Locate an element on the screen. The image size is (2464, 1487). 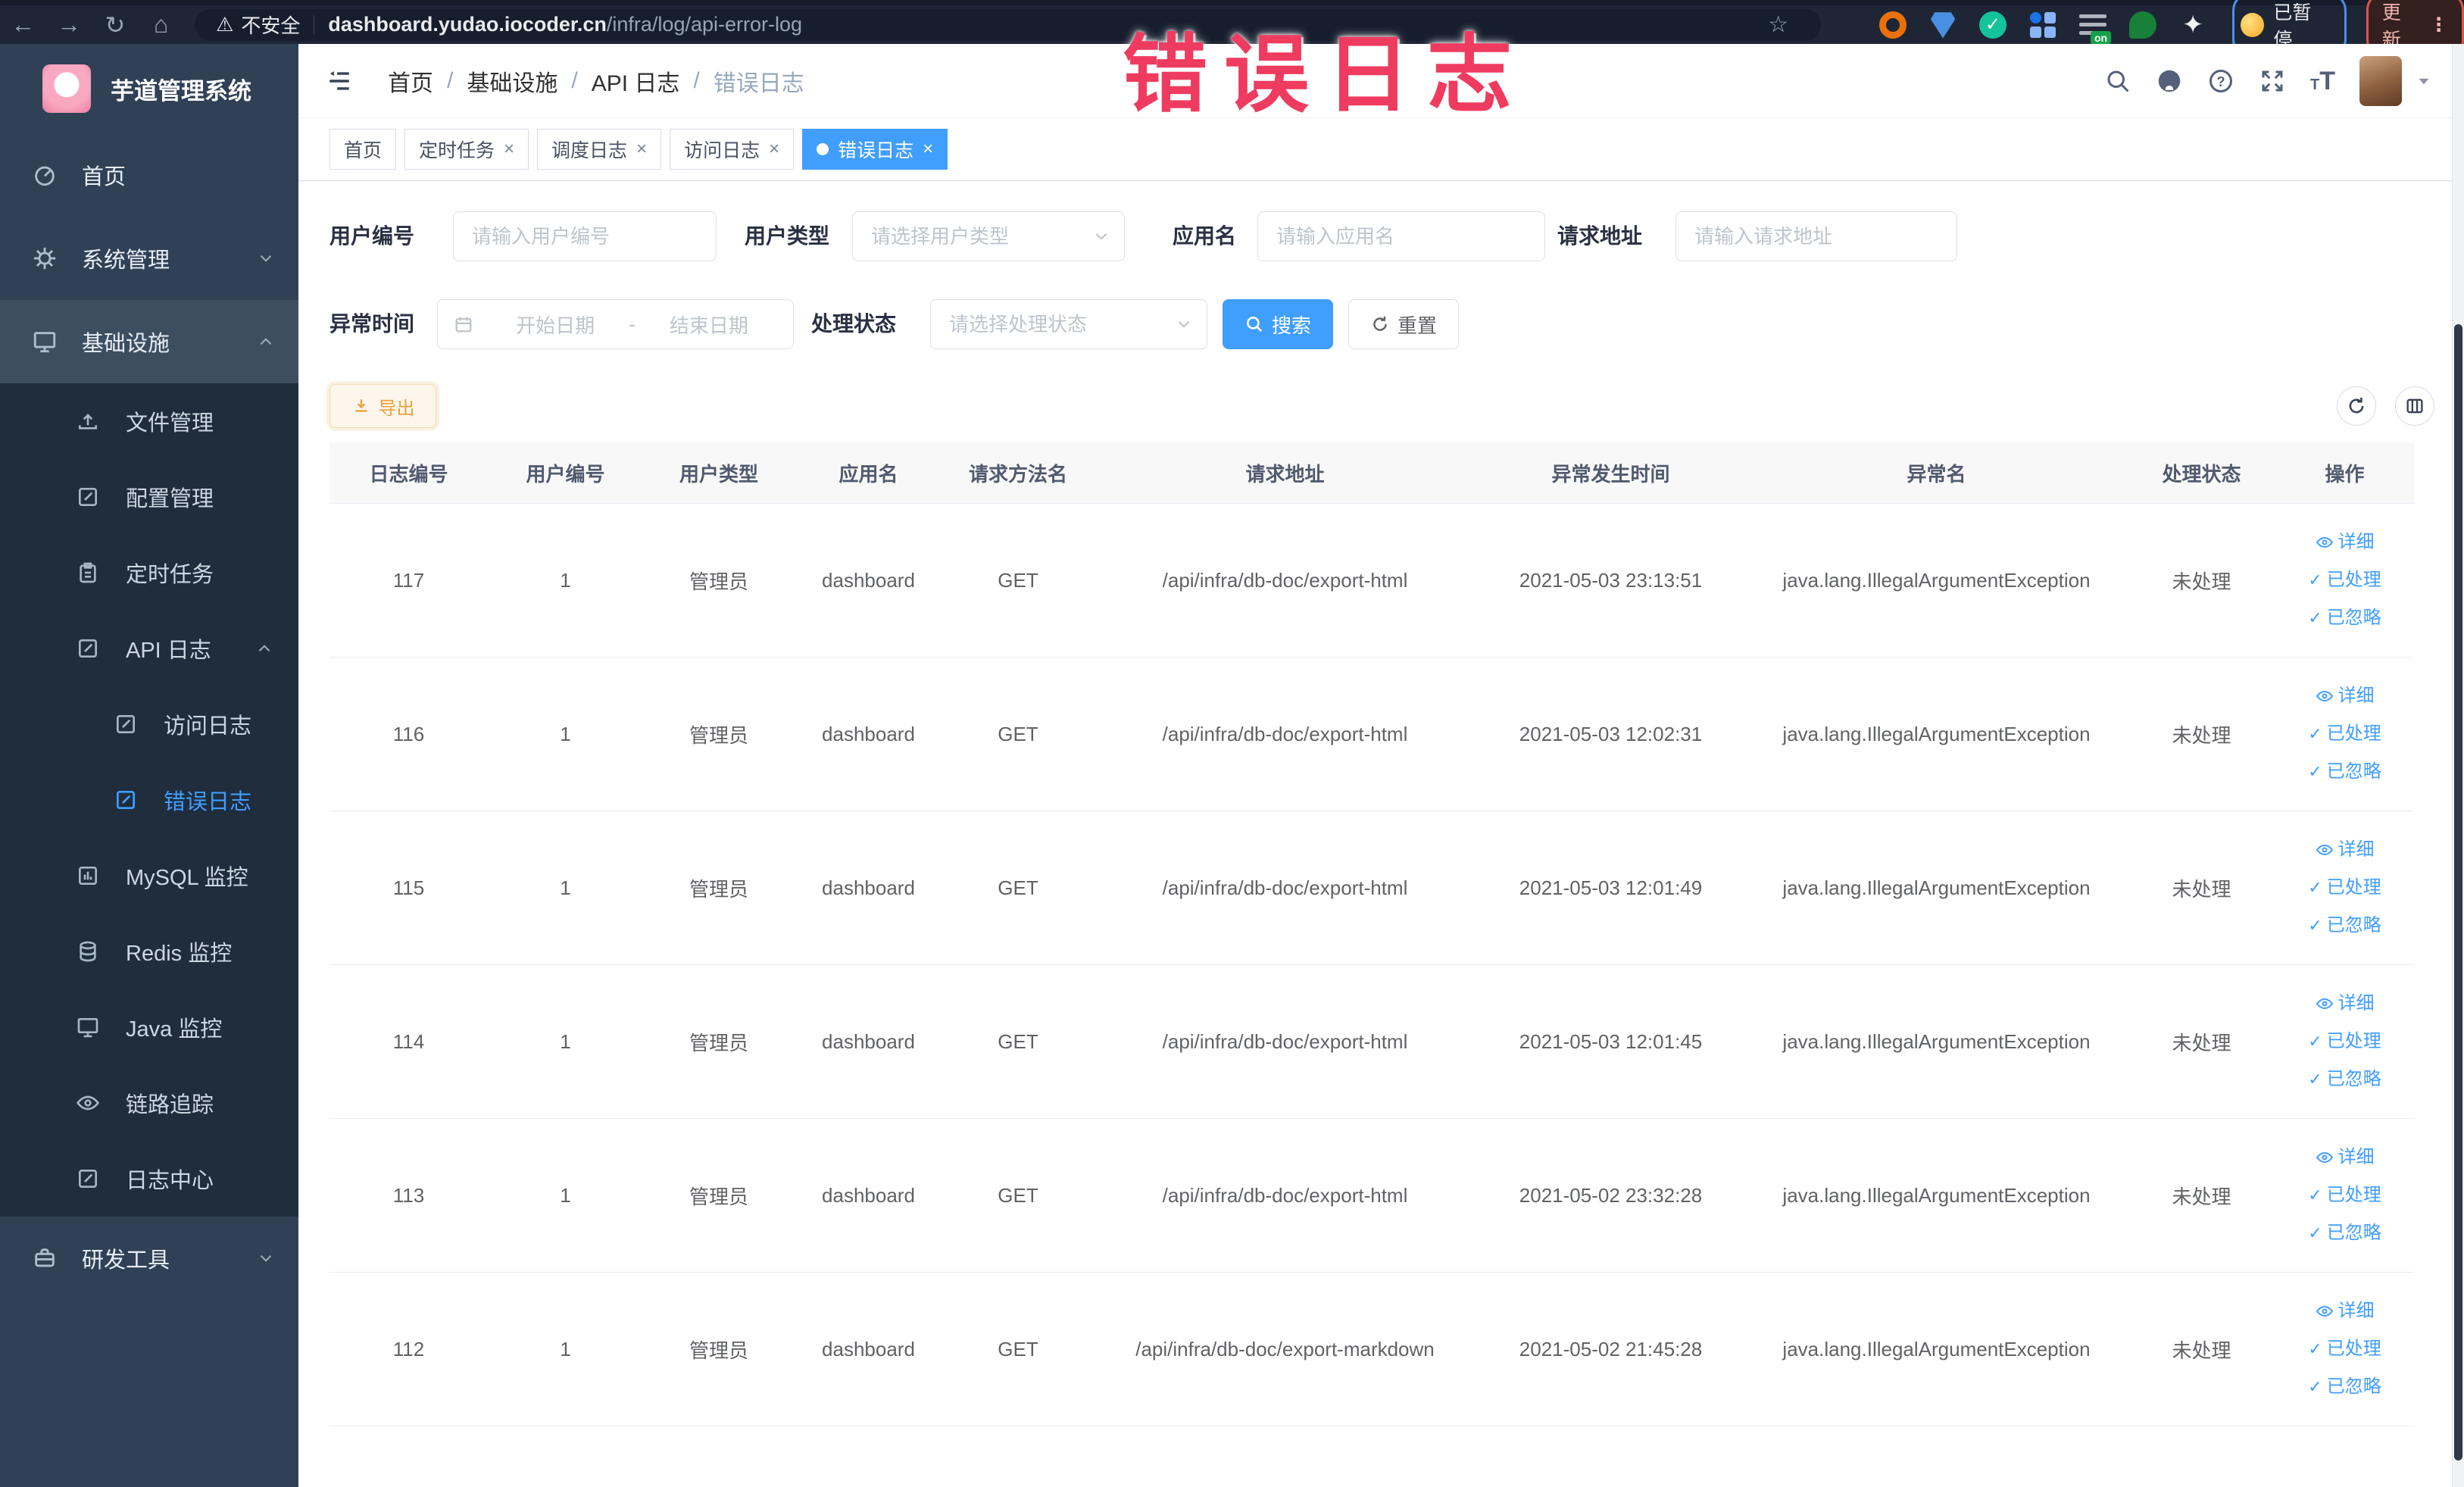
kebab-menu-icon: ⋮ is located at coordinates (2438, 25).